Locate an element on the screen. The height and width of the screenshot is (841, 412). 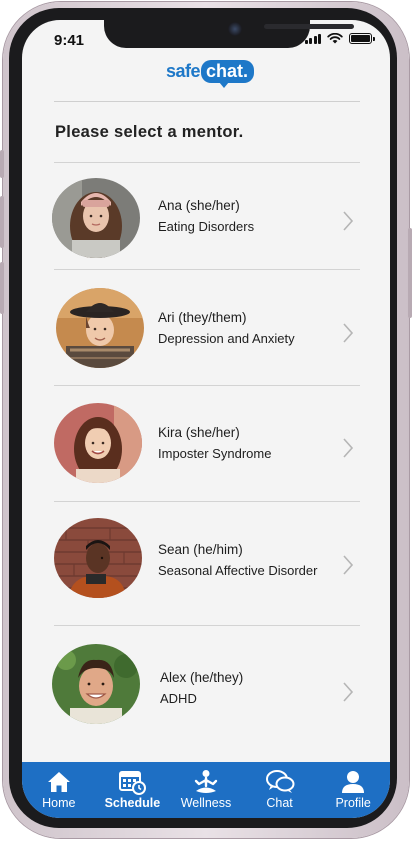
safechat-logo: safe chat. is located at coordinates (210, 72).